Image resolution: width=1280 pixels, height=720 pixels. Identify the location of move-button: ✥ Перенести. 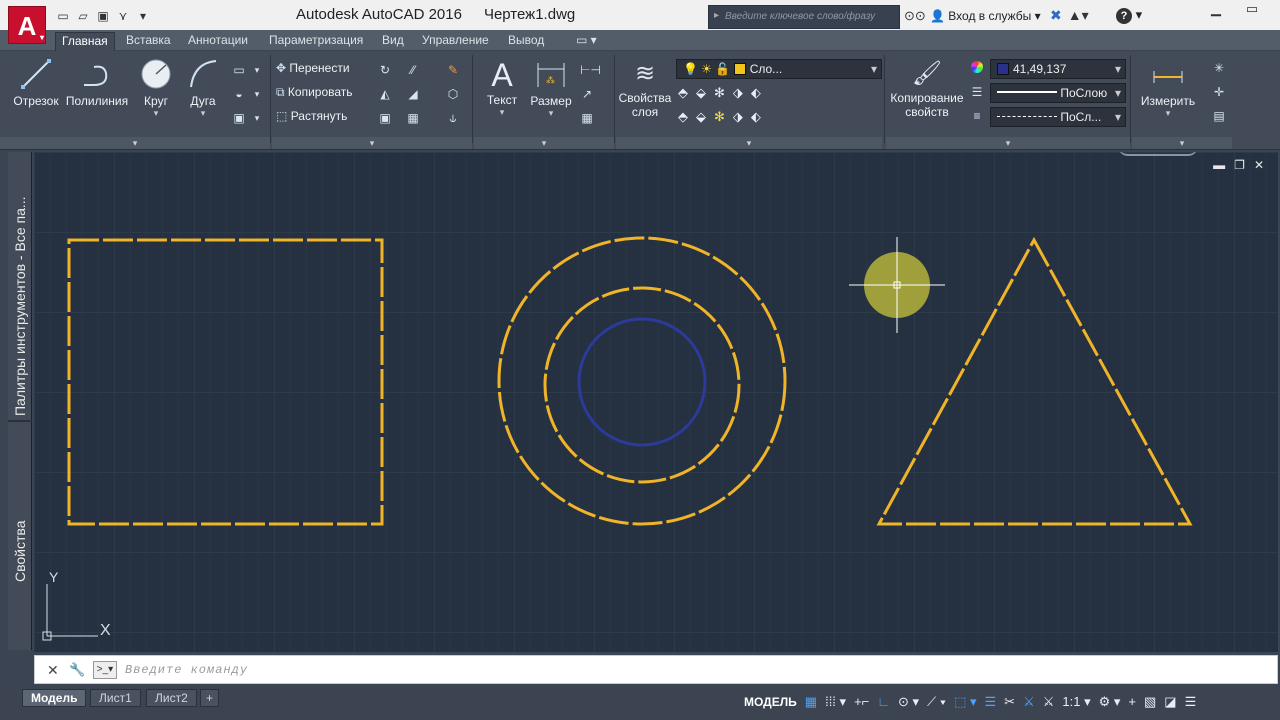
(313, 68).